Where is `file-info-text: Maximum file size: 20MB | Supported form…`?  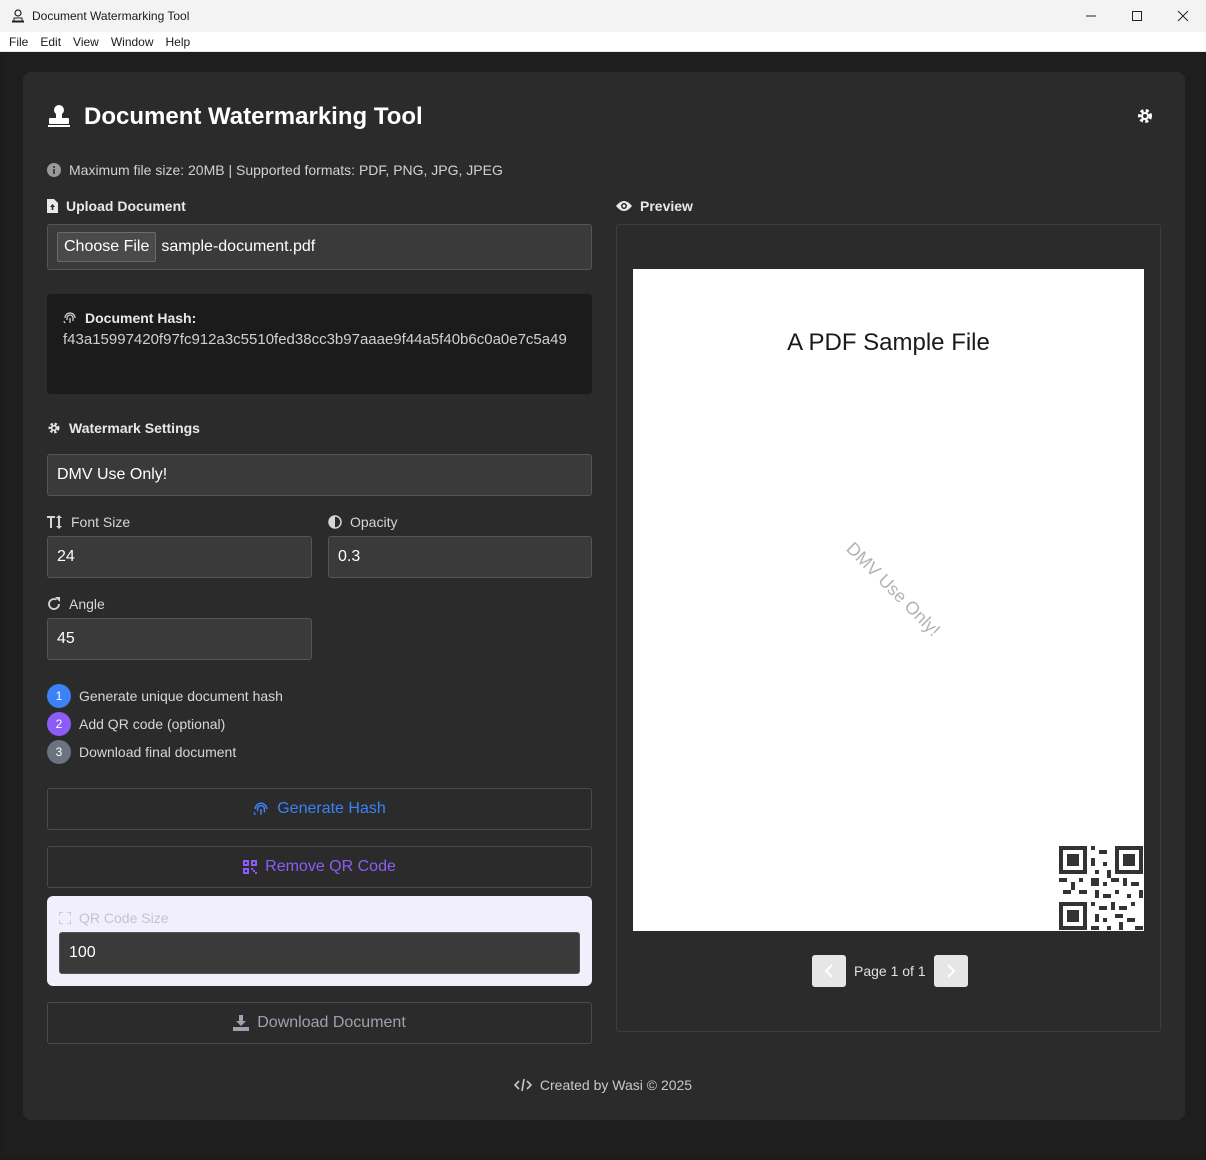 file-info-text: Maximum file size: 20MB | Supported form… is located at coordinates (286, 170).